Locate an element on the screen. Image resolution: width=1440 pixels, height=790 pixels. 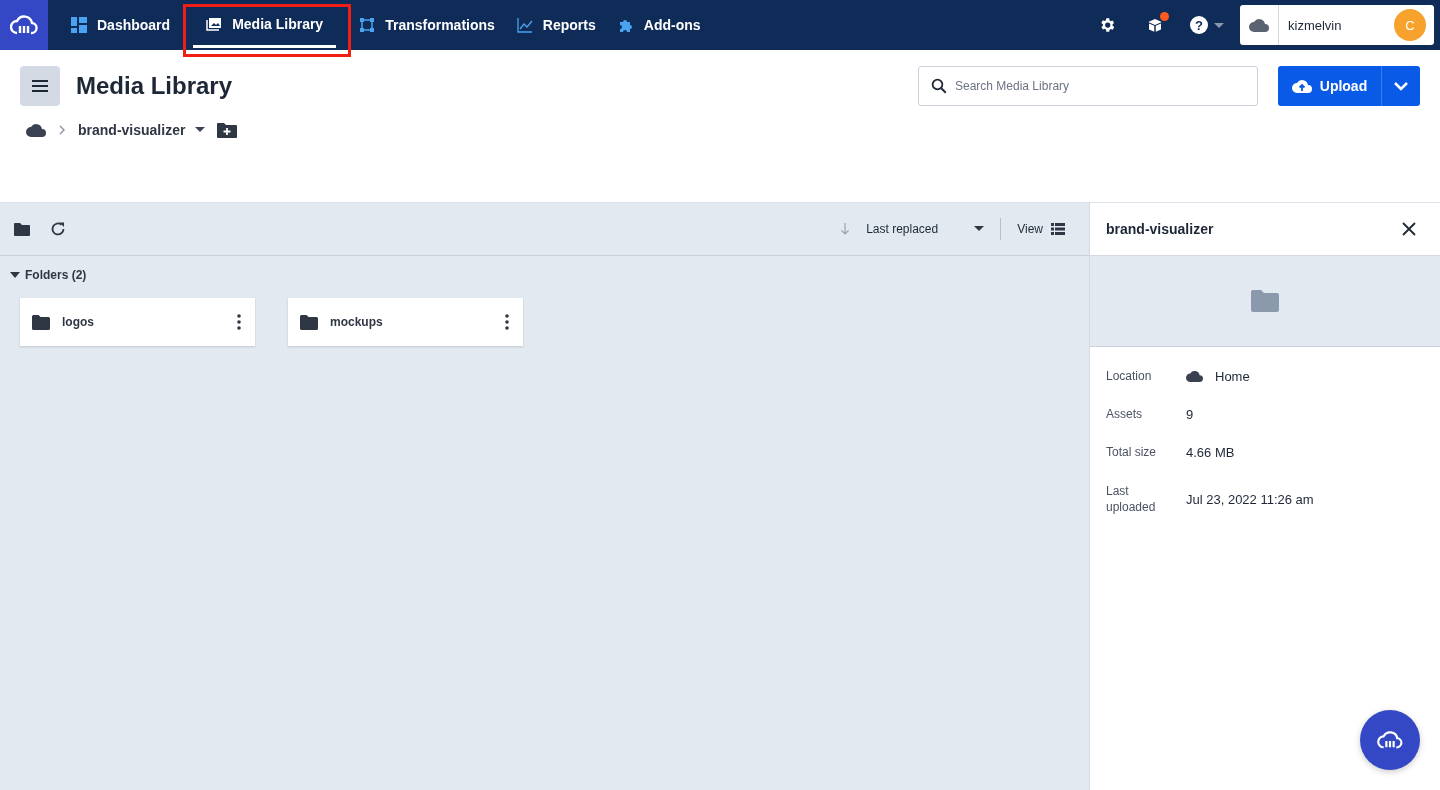
search-field: Search Media Library is located at coordinates (1088, 86).